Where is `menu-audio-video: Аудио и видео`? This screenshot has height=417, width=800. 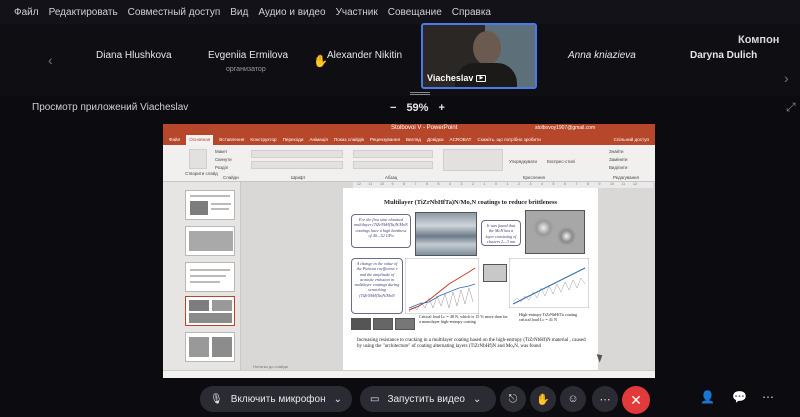
menu-audio-video: Аудио и видео is located at coordinates (291, 12).